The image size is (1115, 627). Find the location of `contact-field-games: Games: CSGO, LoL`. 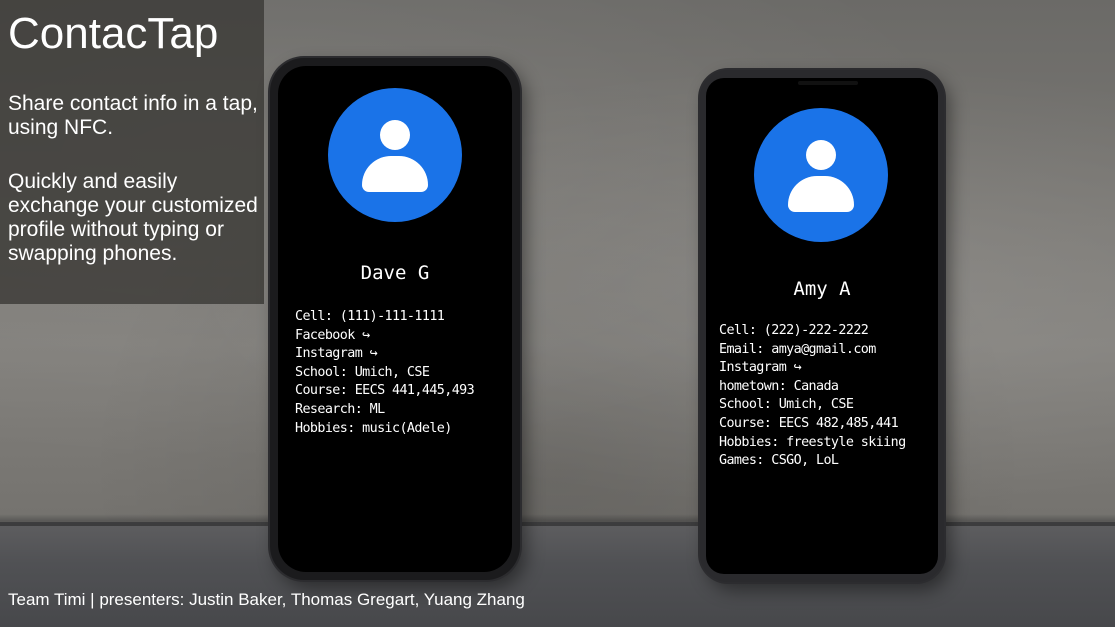

contact-field-games: Games: CSGO, LoL is located at coordinates (779, 461).